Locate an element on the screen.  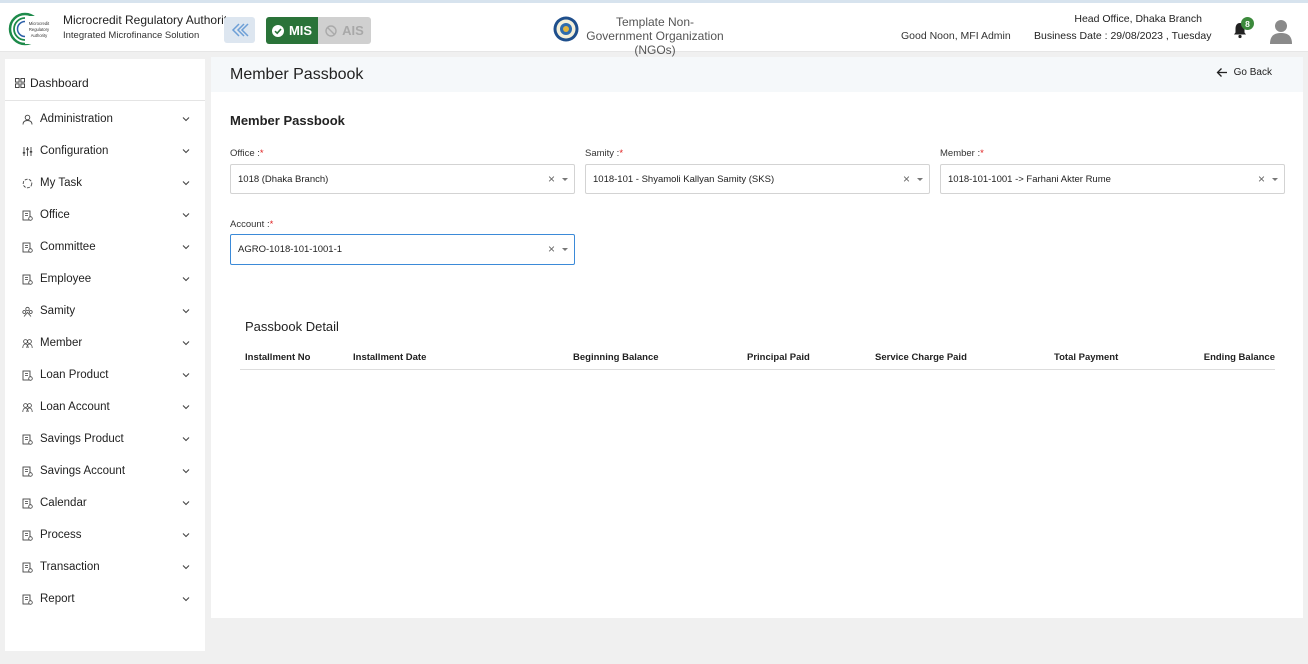
member-select-value: 1018-101-1001 -> Farhani Akter Rume is located at coordinates (1029, 179).